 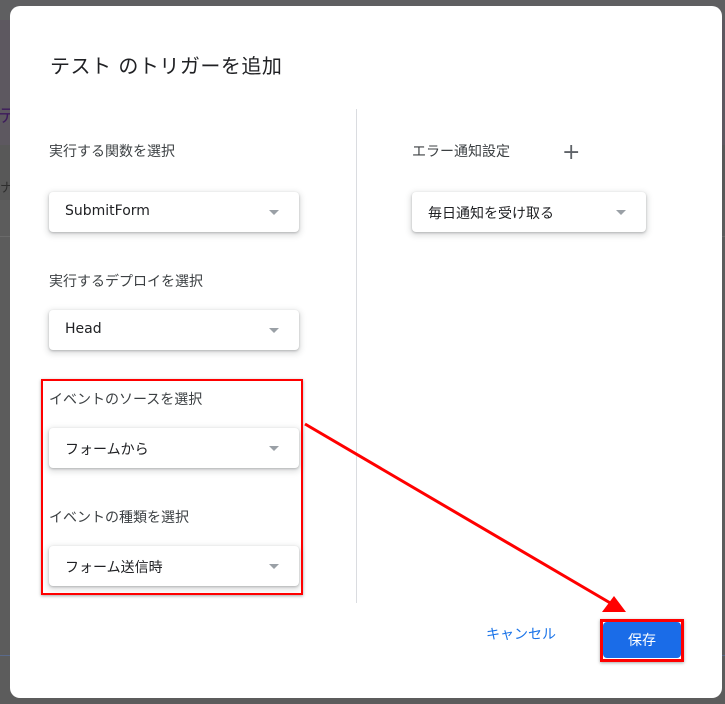 What do you see at coordinates (174, 212) in the screenshot?
I see `function-select: SubmitForm` at bounding box center [174, 212].